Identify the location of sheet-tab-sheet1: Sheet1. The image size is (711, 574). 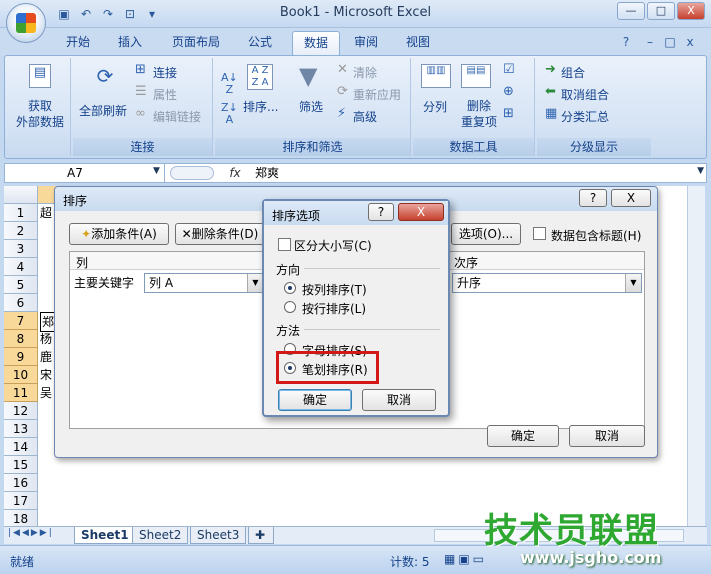
(105, 535).